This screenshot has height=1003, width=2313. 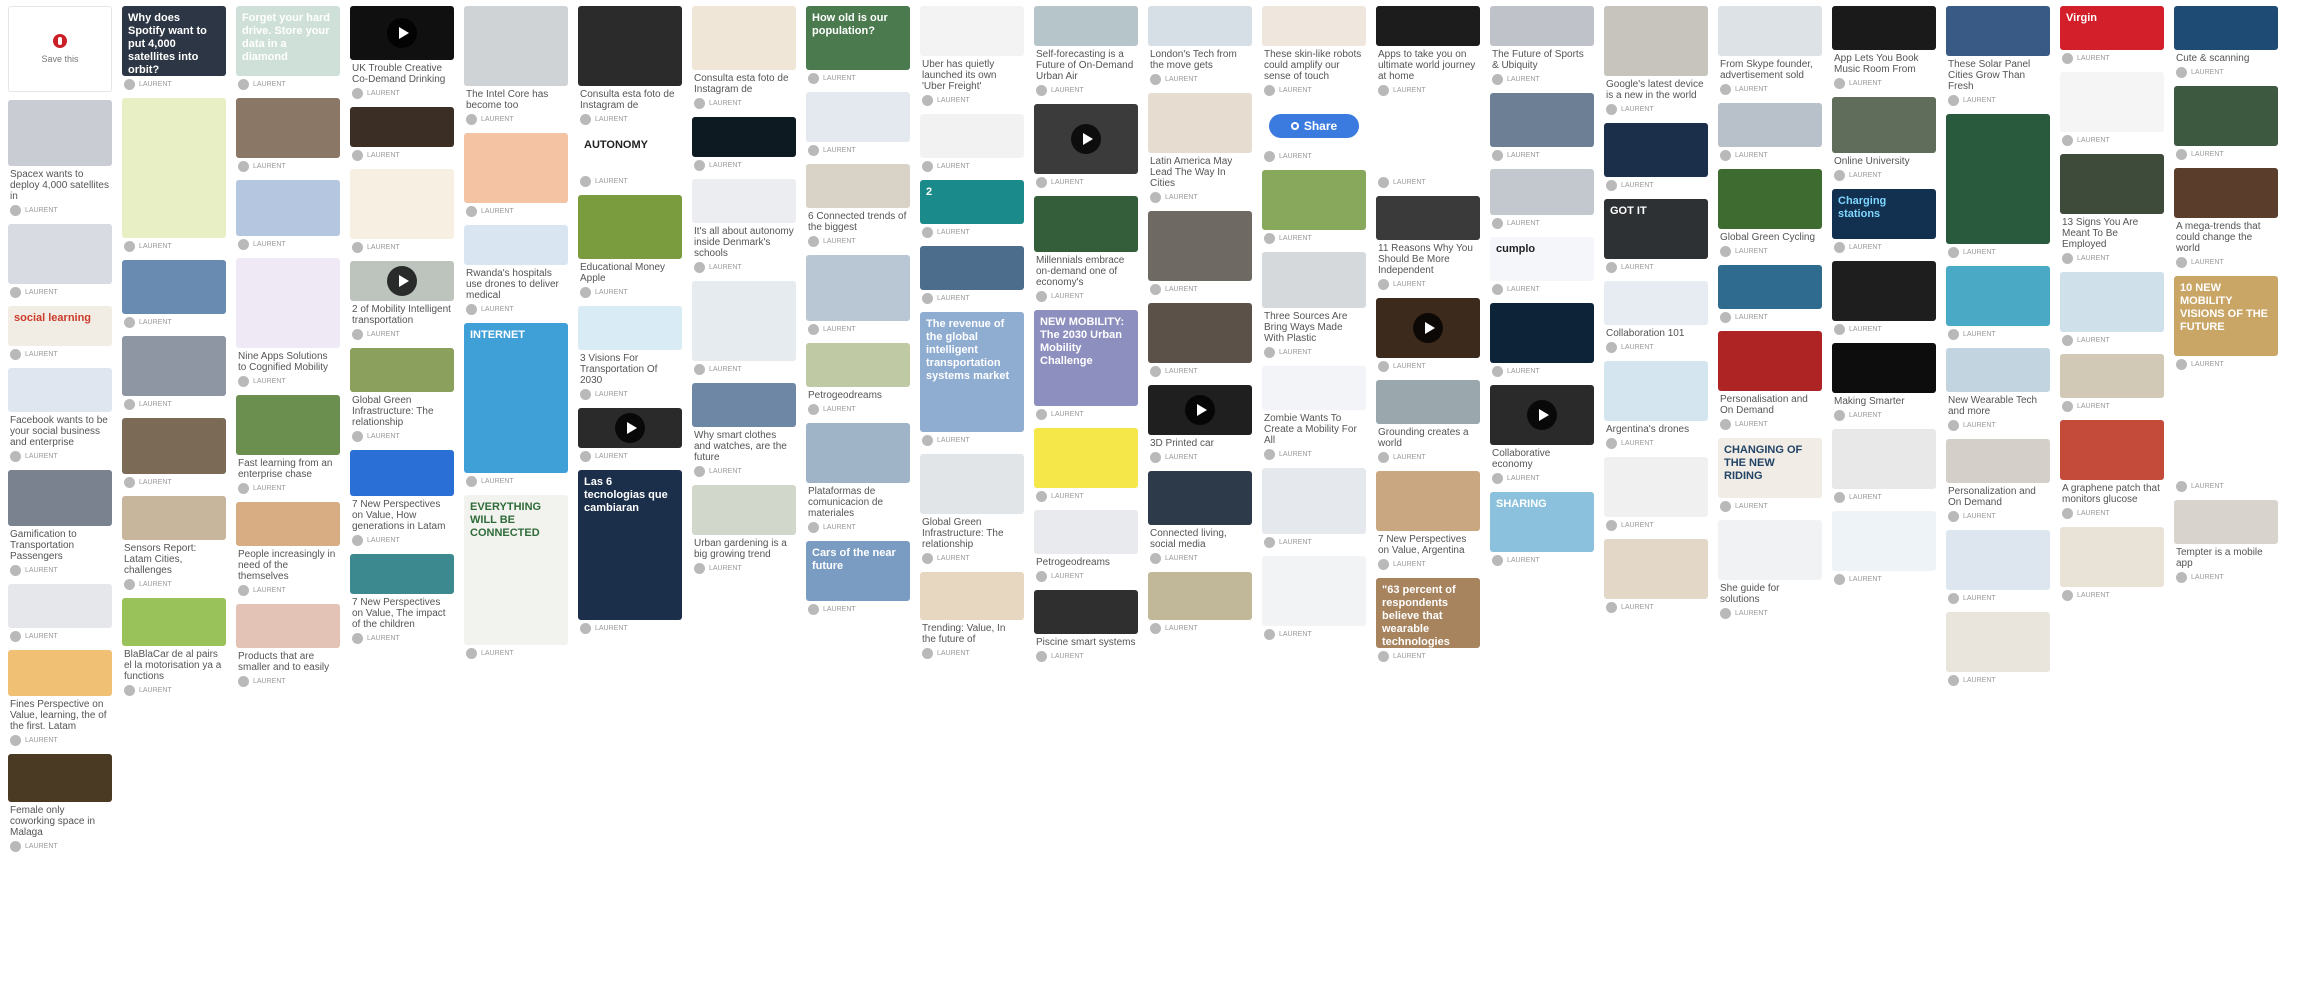 I want to click on pin-card: Collaborative economy LAURENT, so click(x=1542, y=434).